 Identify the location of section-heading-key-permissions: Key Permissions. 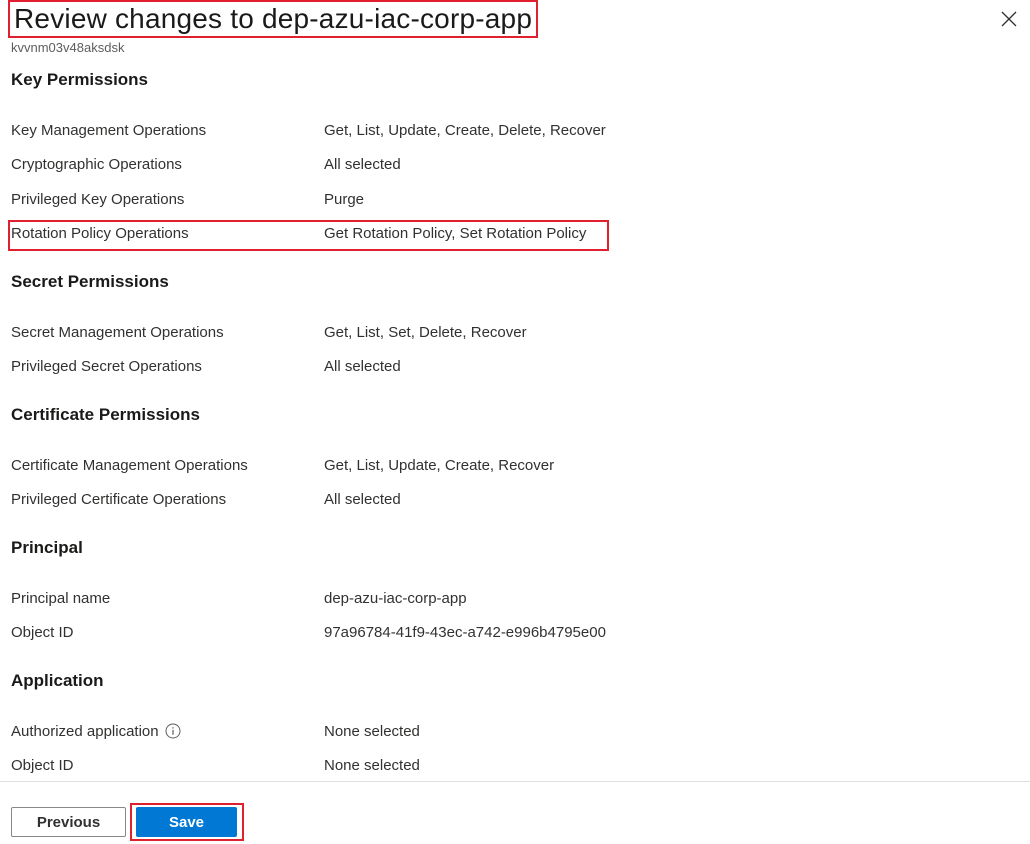
(80, 79).